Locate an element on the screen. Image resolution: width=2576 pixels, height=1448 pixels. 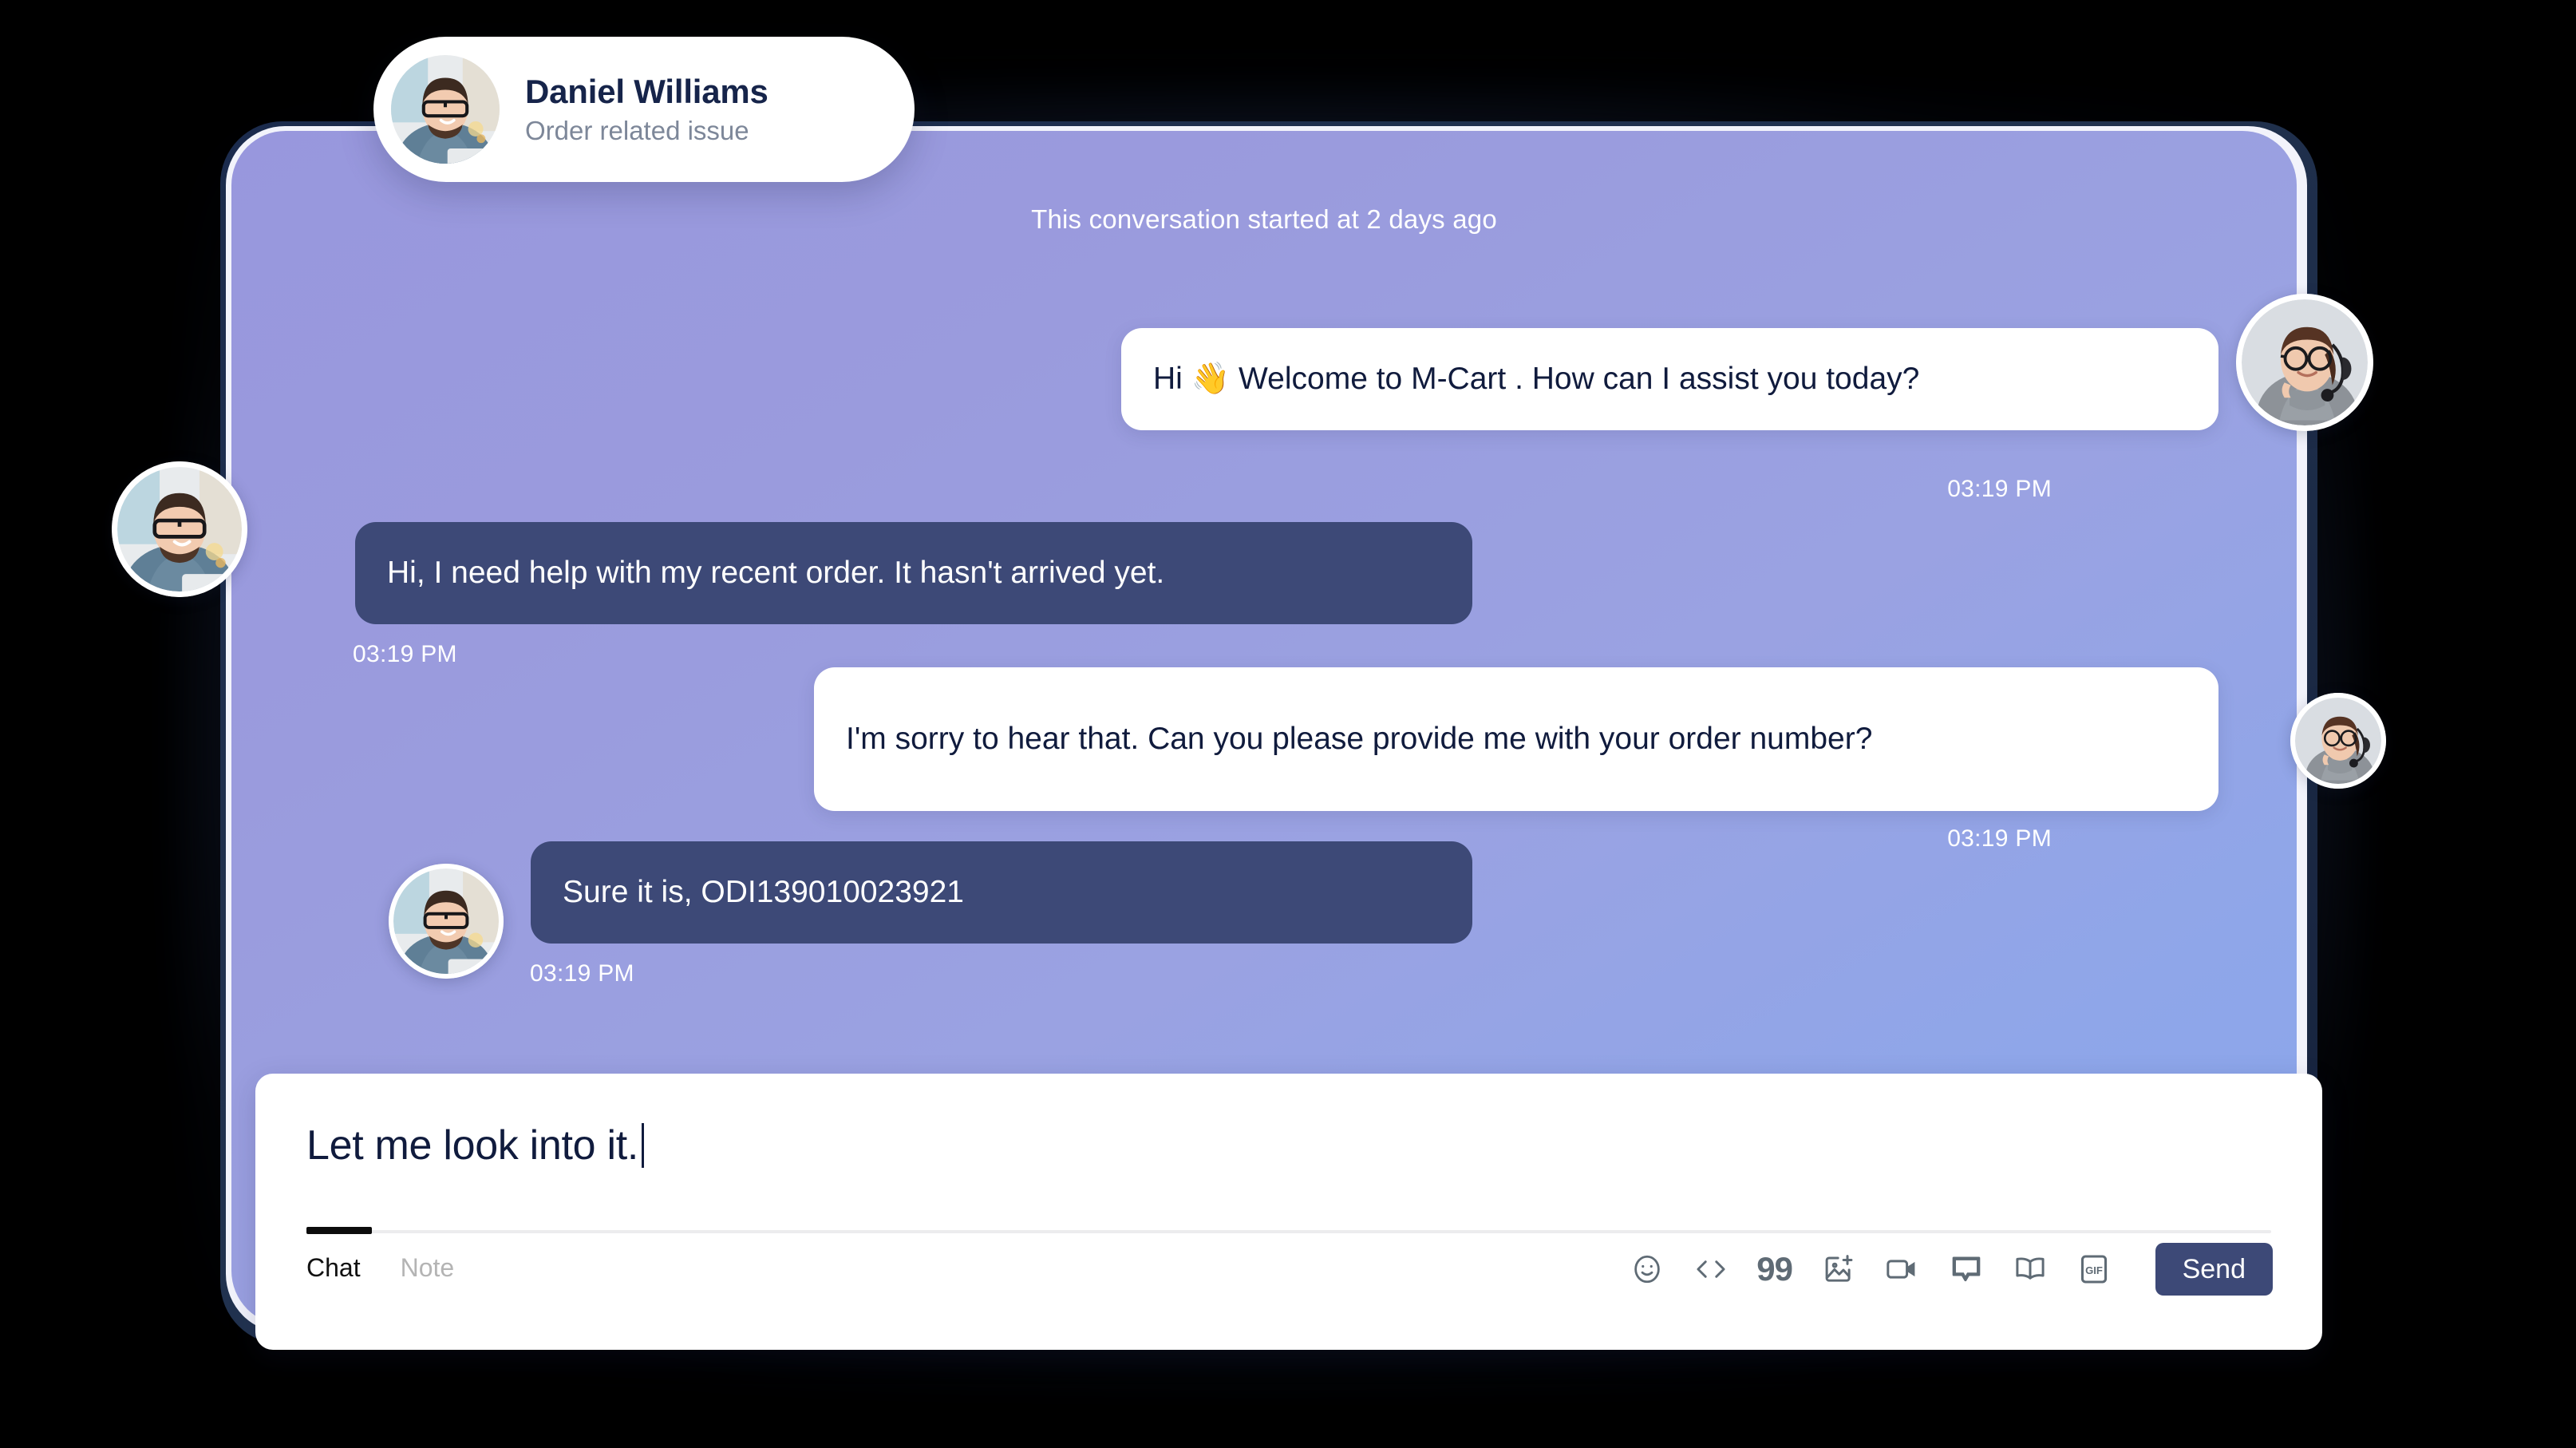
code-icon is located at coordinates (1711, 1269).